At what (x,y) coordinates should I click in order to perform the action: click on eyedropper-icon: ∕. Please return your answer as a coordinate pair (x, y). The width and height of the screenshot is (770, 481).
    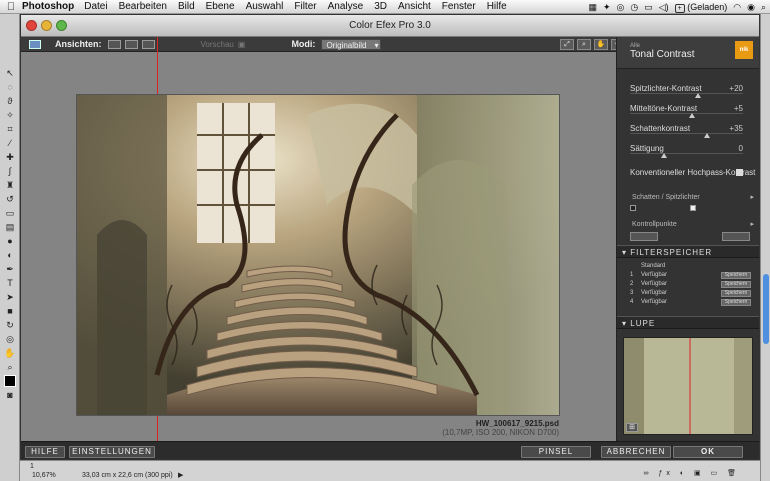
    Looking at the image, I should click on (10, 143).